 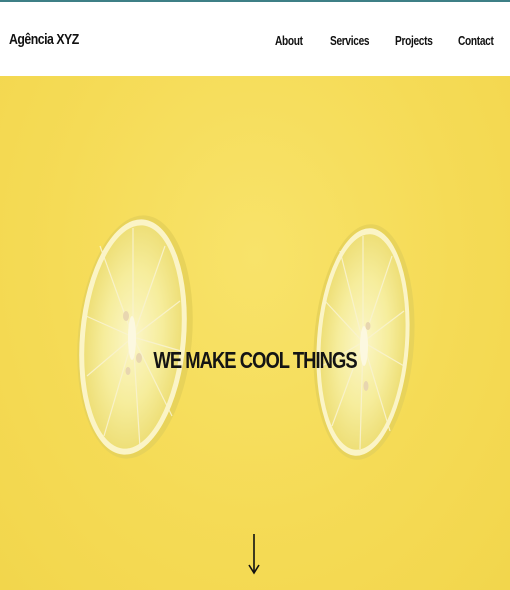 What do you see at coordinates (364, 342) in the screenshot?
I see `lemon-slice-right` at bounding box center [364, 342].